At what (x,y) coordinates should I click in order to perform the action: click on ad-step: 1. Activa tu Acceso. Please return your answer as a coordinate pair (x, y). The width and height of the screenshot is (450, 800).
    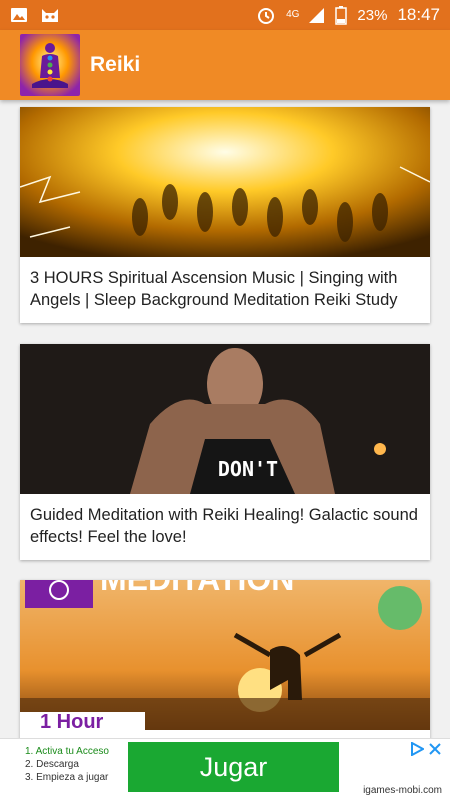
    Looking at the image, I should click on (67, 751).